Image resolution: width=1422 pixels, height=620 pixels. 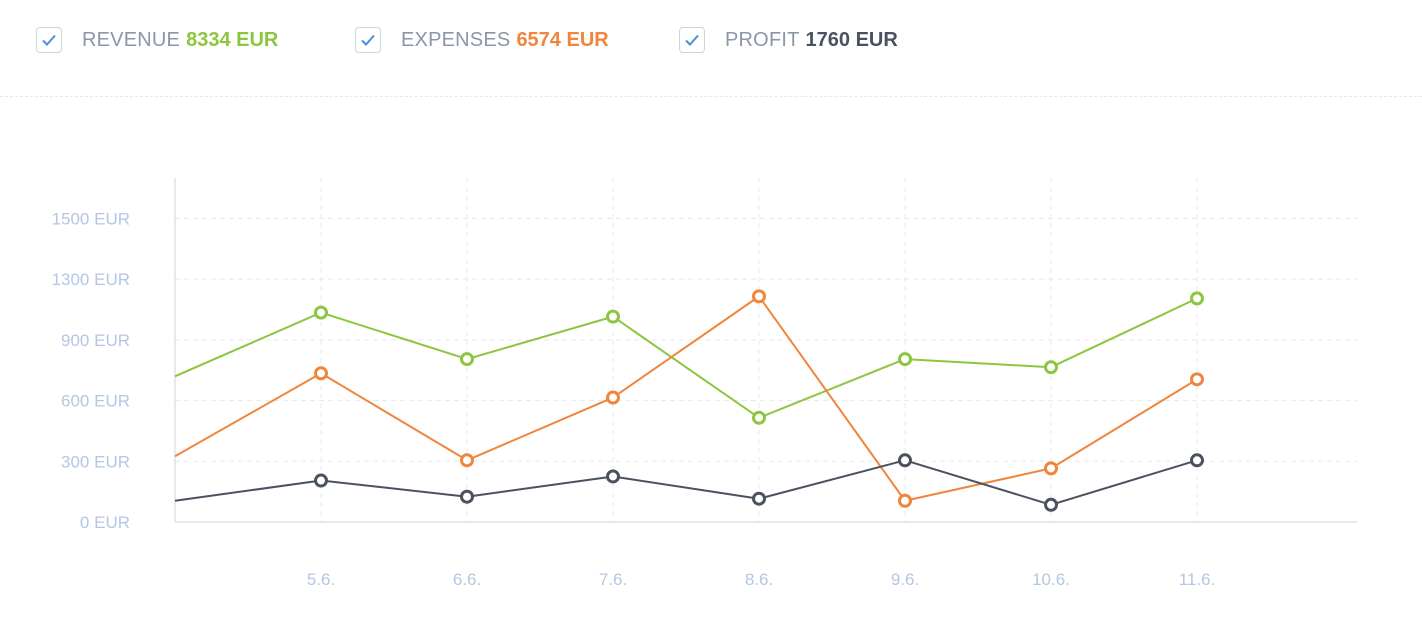 I want to click on y-tick-label: 300 EUR, so click(x=95, y=461).